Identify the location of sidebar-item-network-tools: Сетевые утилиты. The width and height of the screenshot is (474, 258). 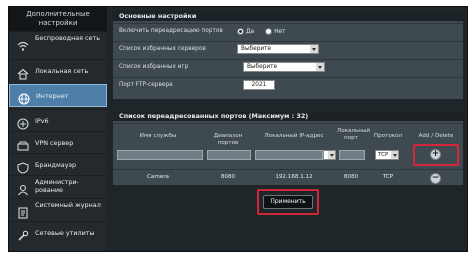
(58, 232).